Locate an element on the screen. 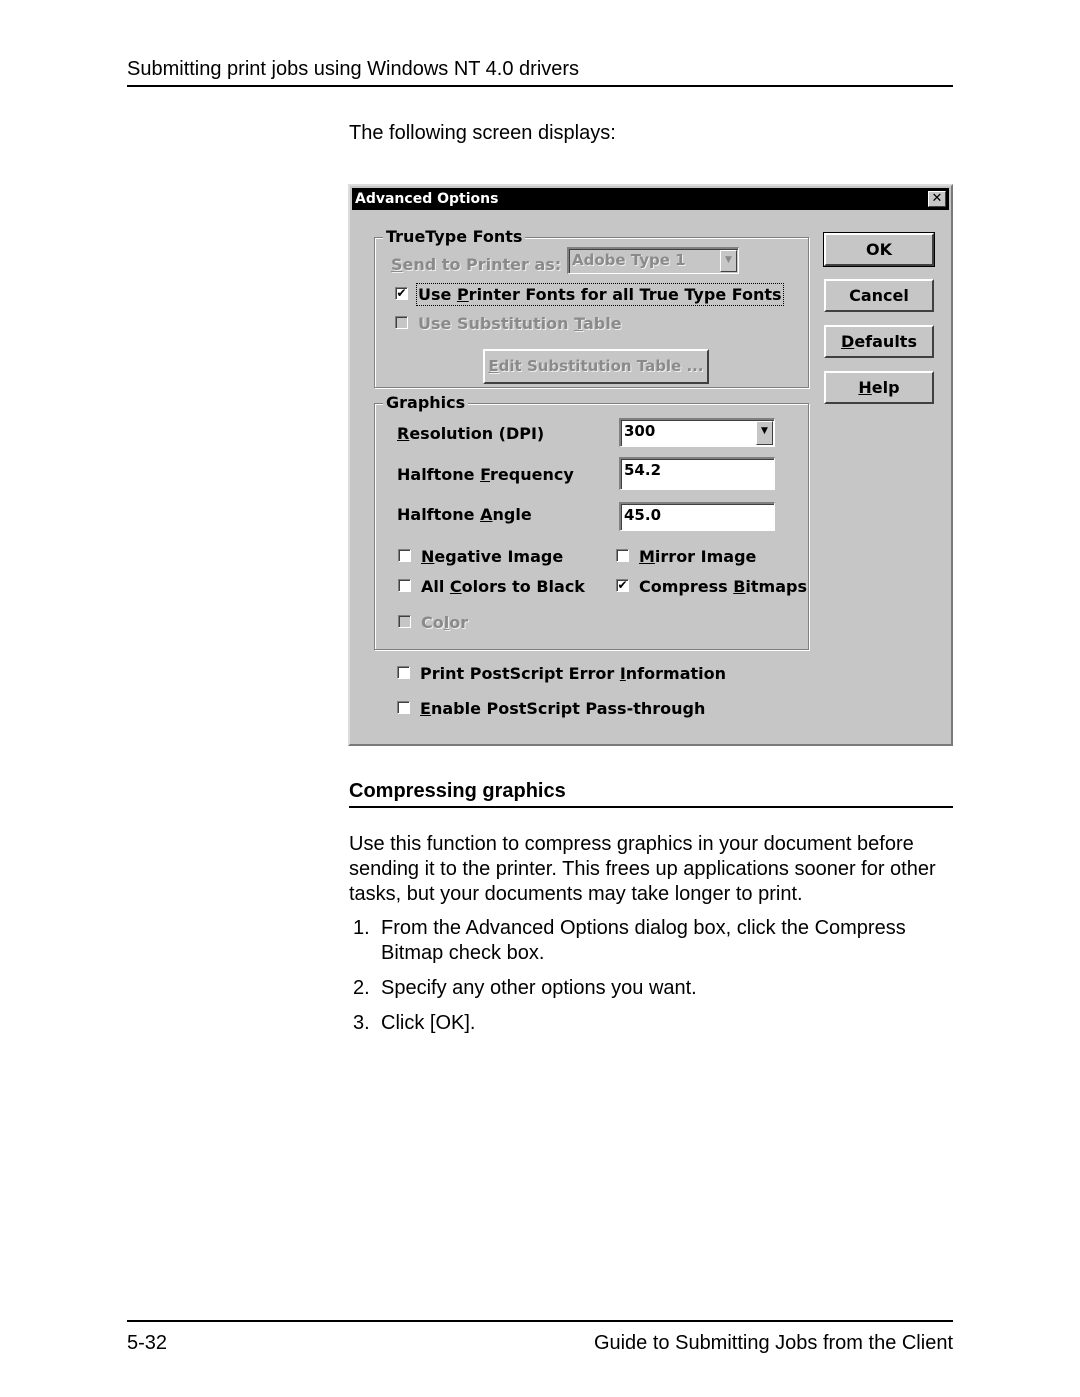  checkbox-label: Use Substitution Table is located at coordinates (520, 323).